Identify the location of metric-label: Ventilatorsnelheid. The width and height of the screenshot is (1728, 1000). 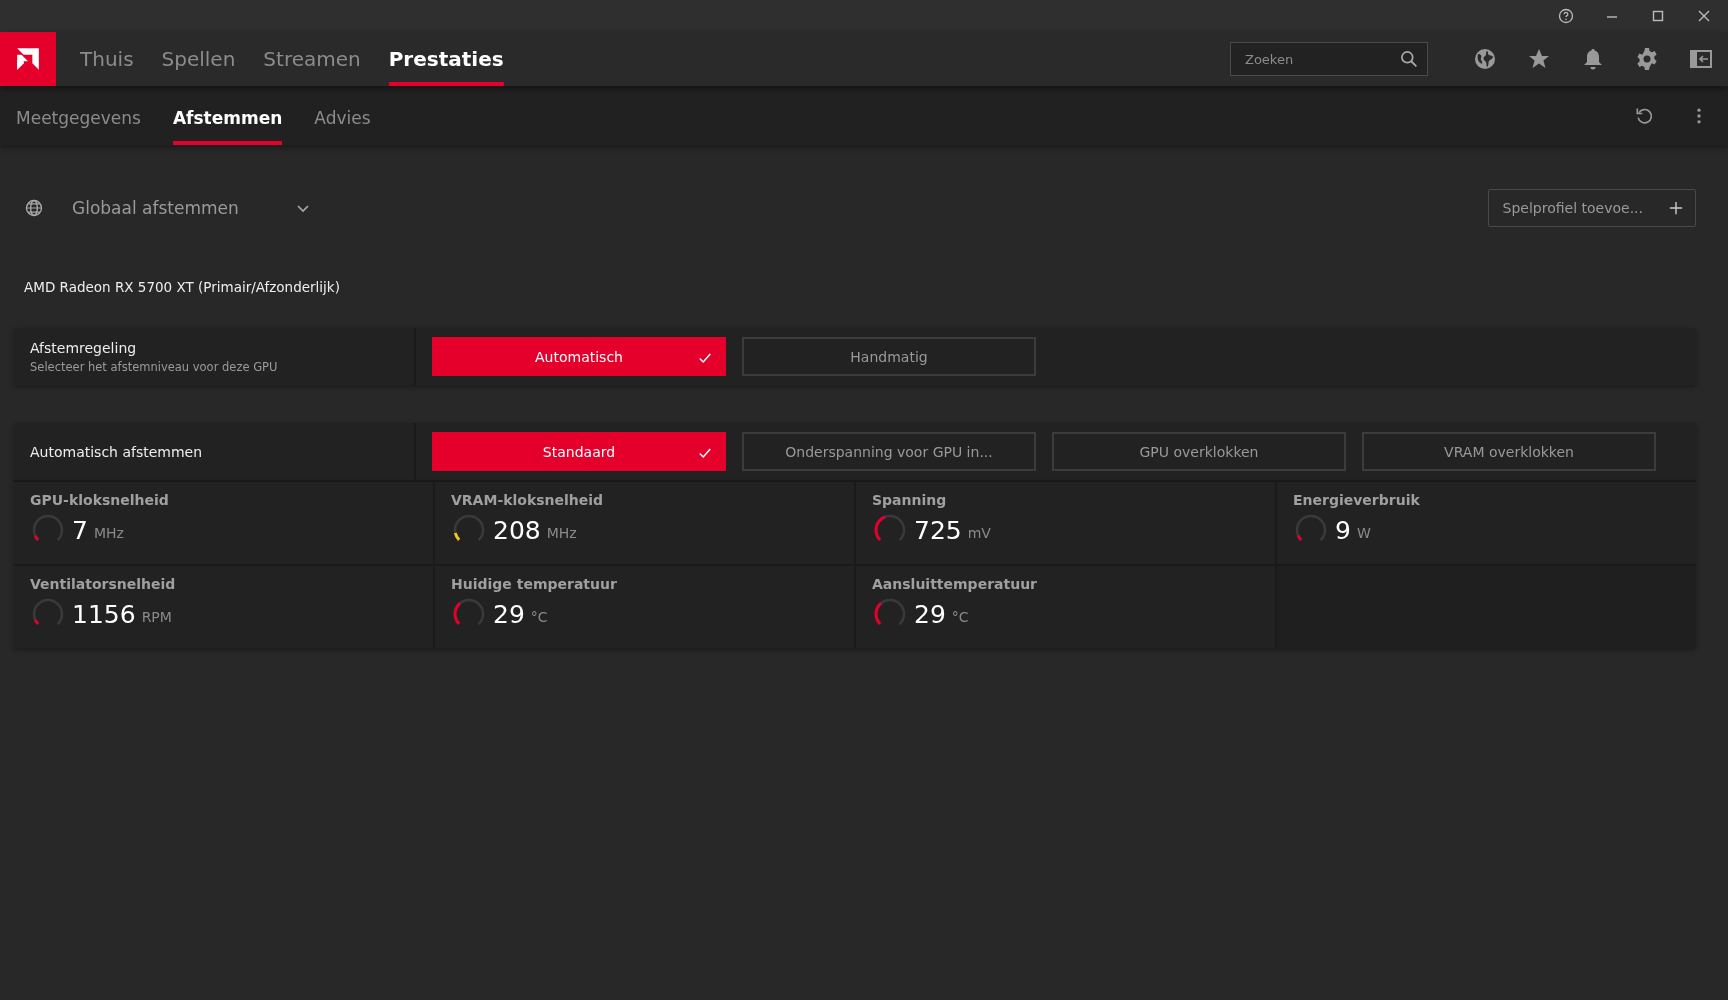
(103, 584).